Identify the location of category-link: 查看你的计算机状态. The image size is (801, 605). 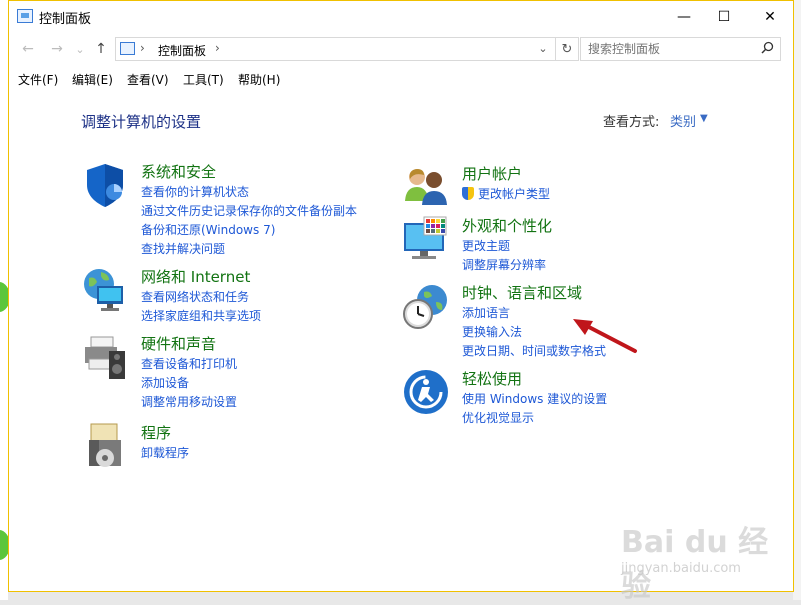
(249, 192).